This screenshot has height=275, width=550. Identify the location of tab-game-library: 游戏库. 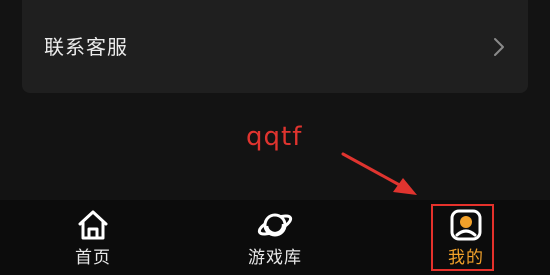
(275, 237).